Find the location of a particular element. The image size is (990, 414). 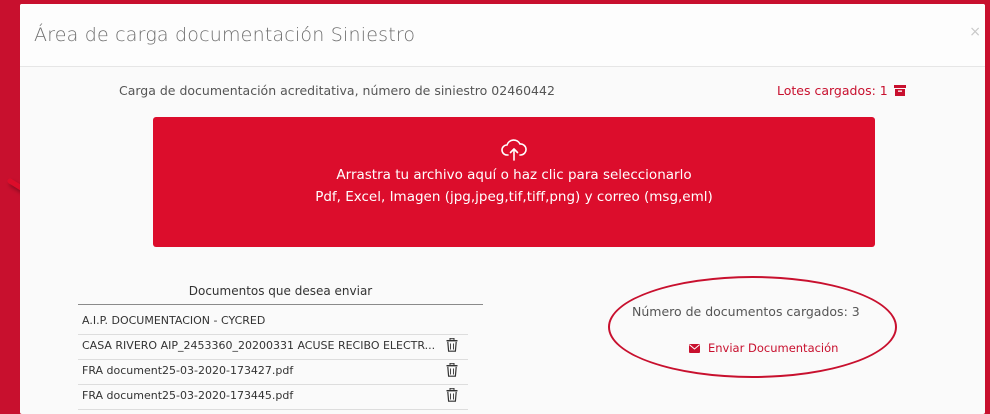

documents-count: Número de documentos cargados: 3 is located at coordinates (746, 311).